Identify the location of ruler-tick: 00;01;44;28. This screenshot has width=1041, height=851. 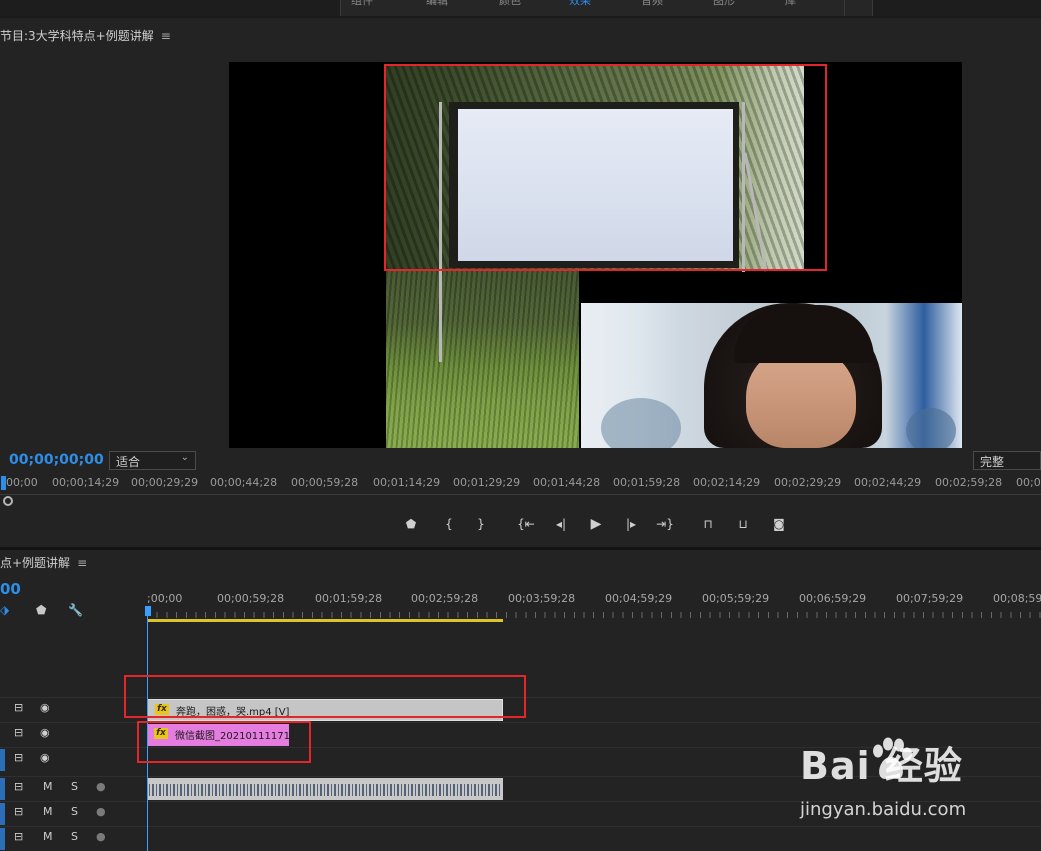
(567, 482).